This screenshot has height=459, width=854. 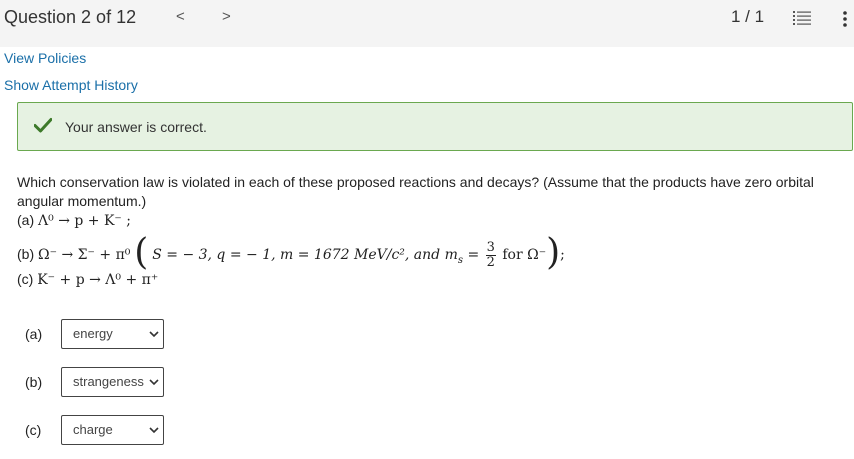 I want to click on view-policies-link: View Policies, so click(x=45, y=58).